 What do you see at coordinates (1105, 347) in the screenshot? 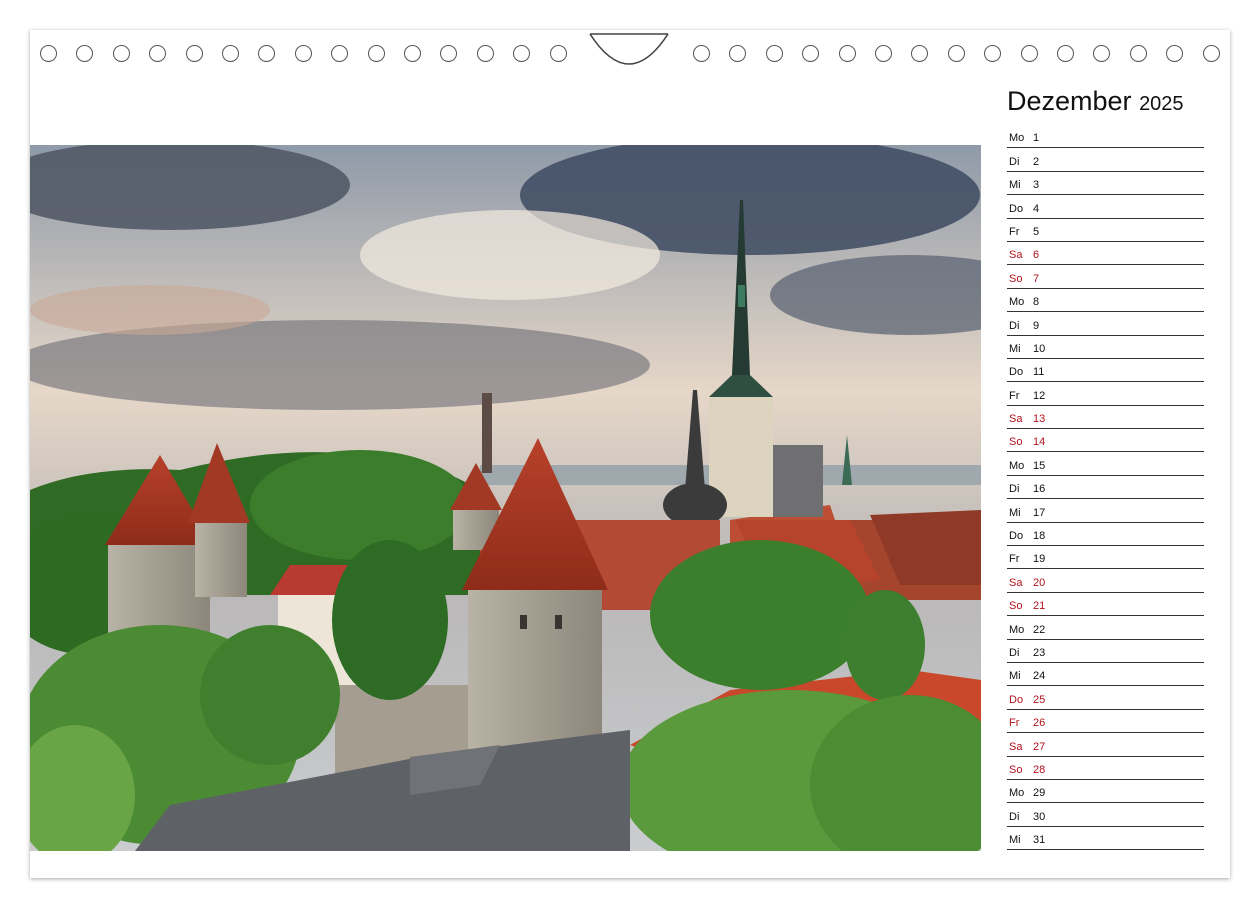
I see `day-row: Mi 10` at bounding box center [1105, 347].